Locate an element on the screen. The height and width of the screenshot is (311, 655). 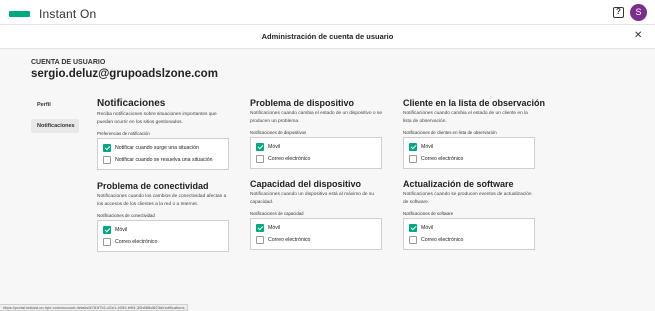
section-label: Notificaciones de capacidad is located at coordinates (277, 214).